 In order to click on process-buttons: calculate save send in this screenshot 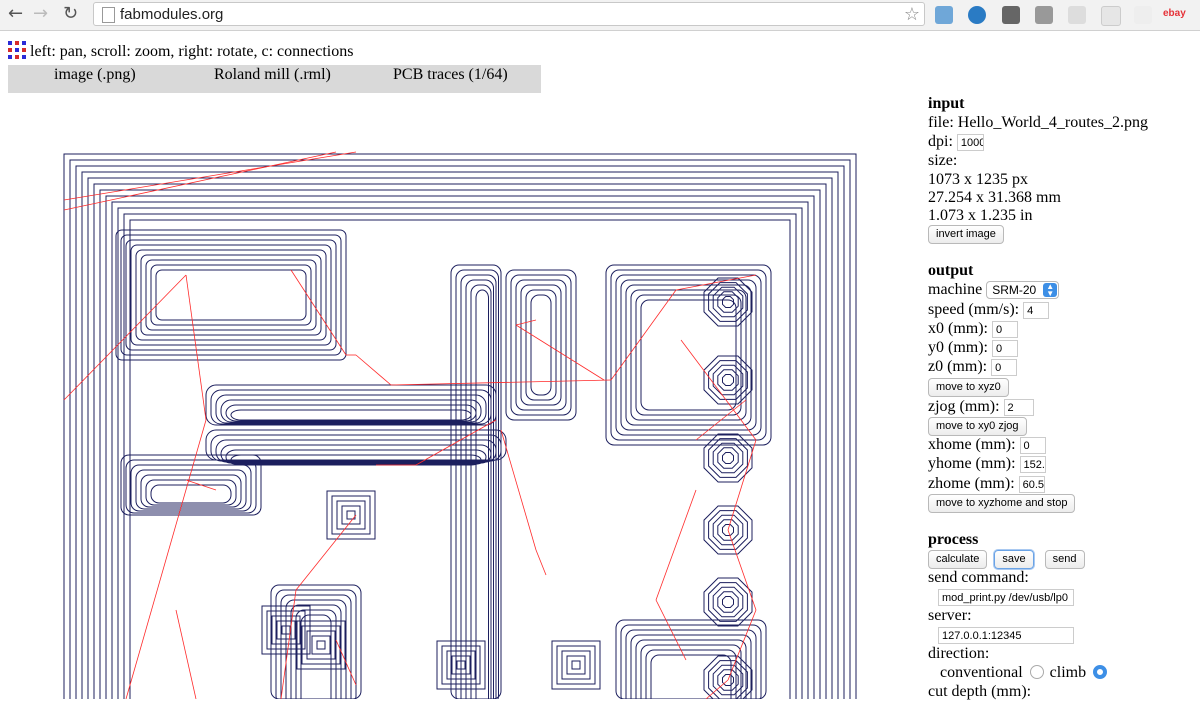, I will do `click(1006, 559)`.